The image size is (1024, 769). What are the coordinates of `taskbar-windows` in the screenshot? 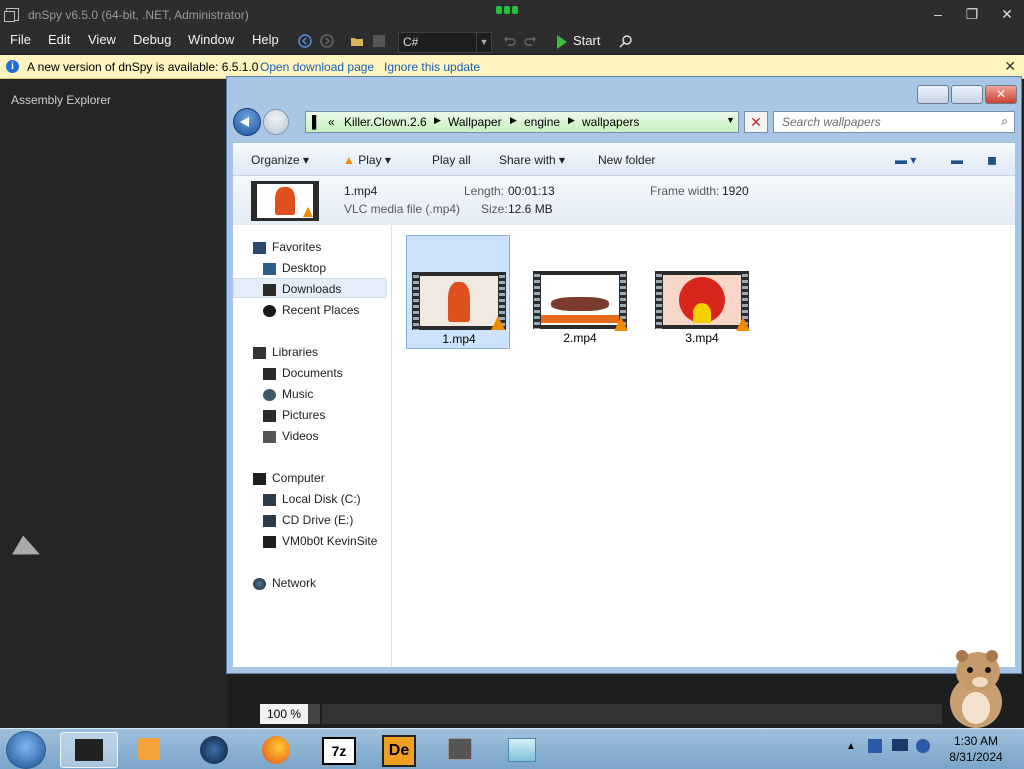 It's located at (460, 749).